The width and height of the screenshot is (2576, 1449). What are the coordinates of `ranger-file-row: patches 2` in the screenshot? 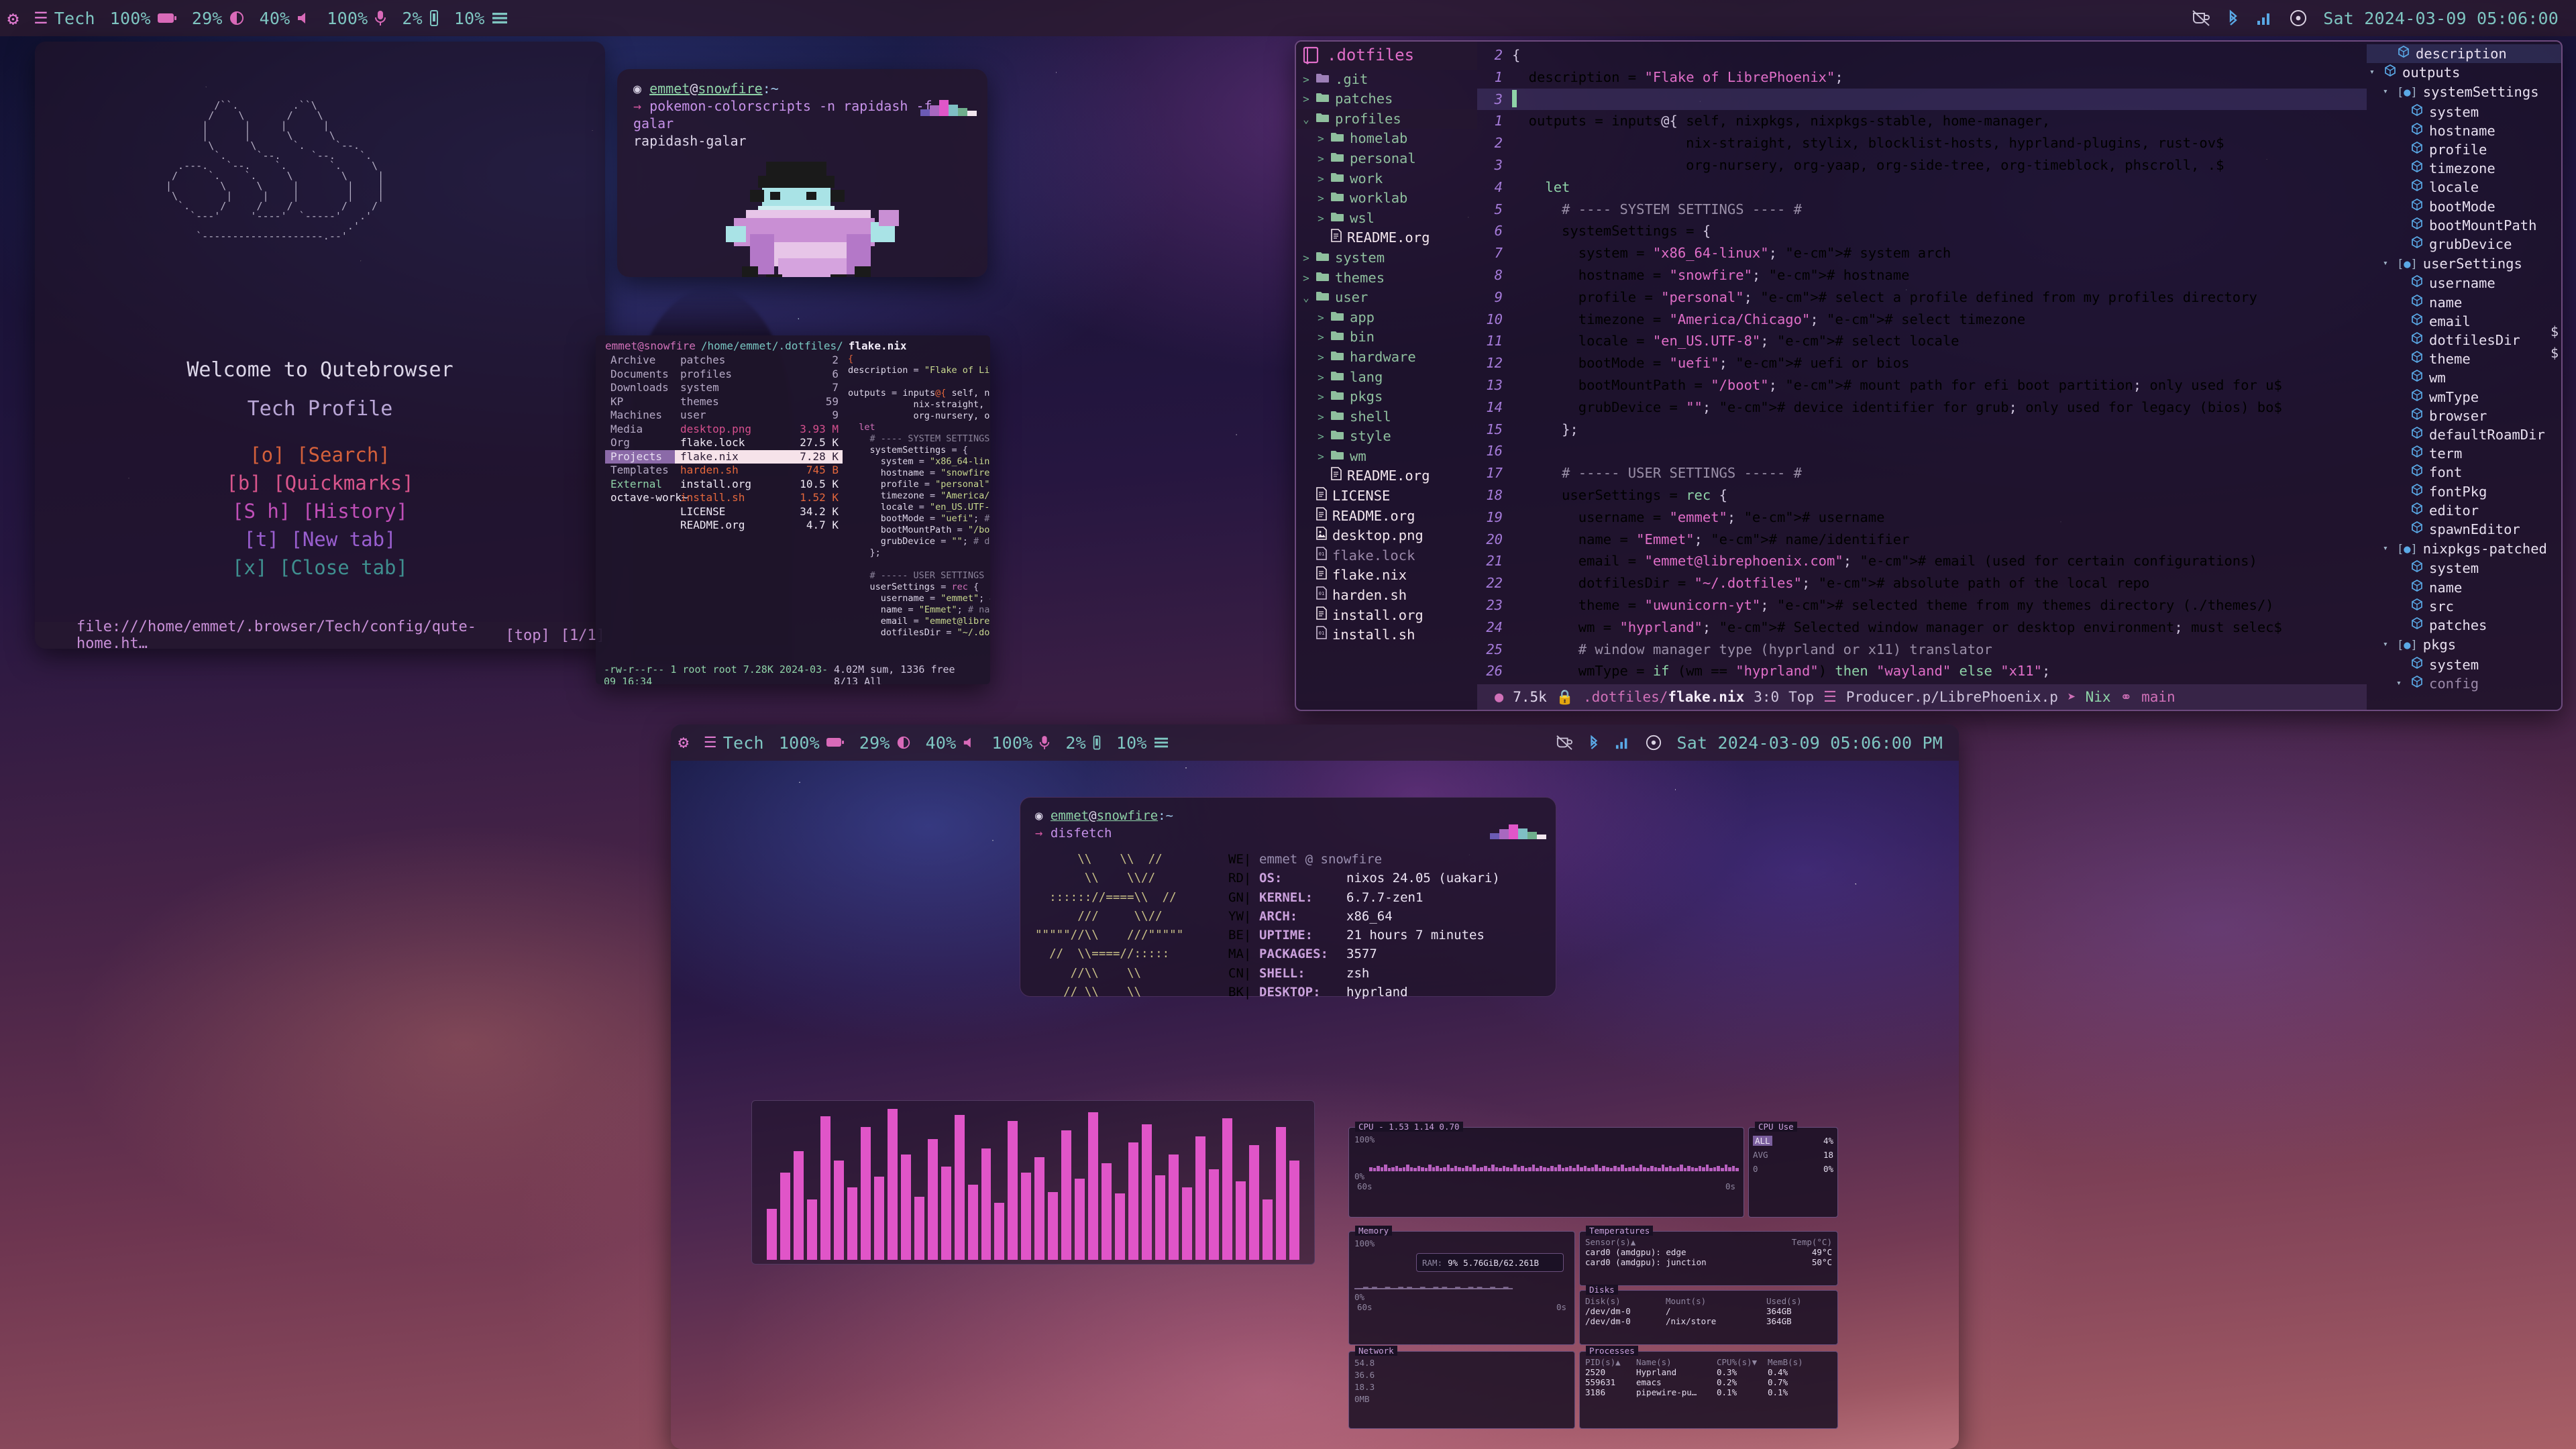 It's located at (759, 361).